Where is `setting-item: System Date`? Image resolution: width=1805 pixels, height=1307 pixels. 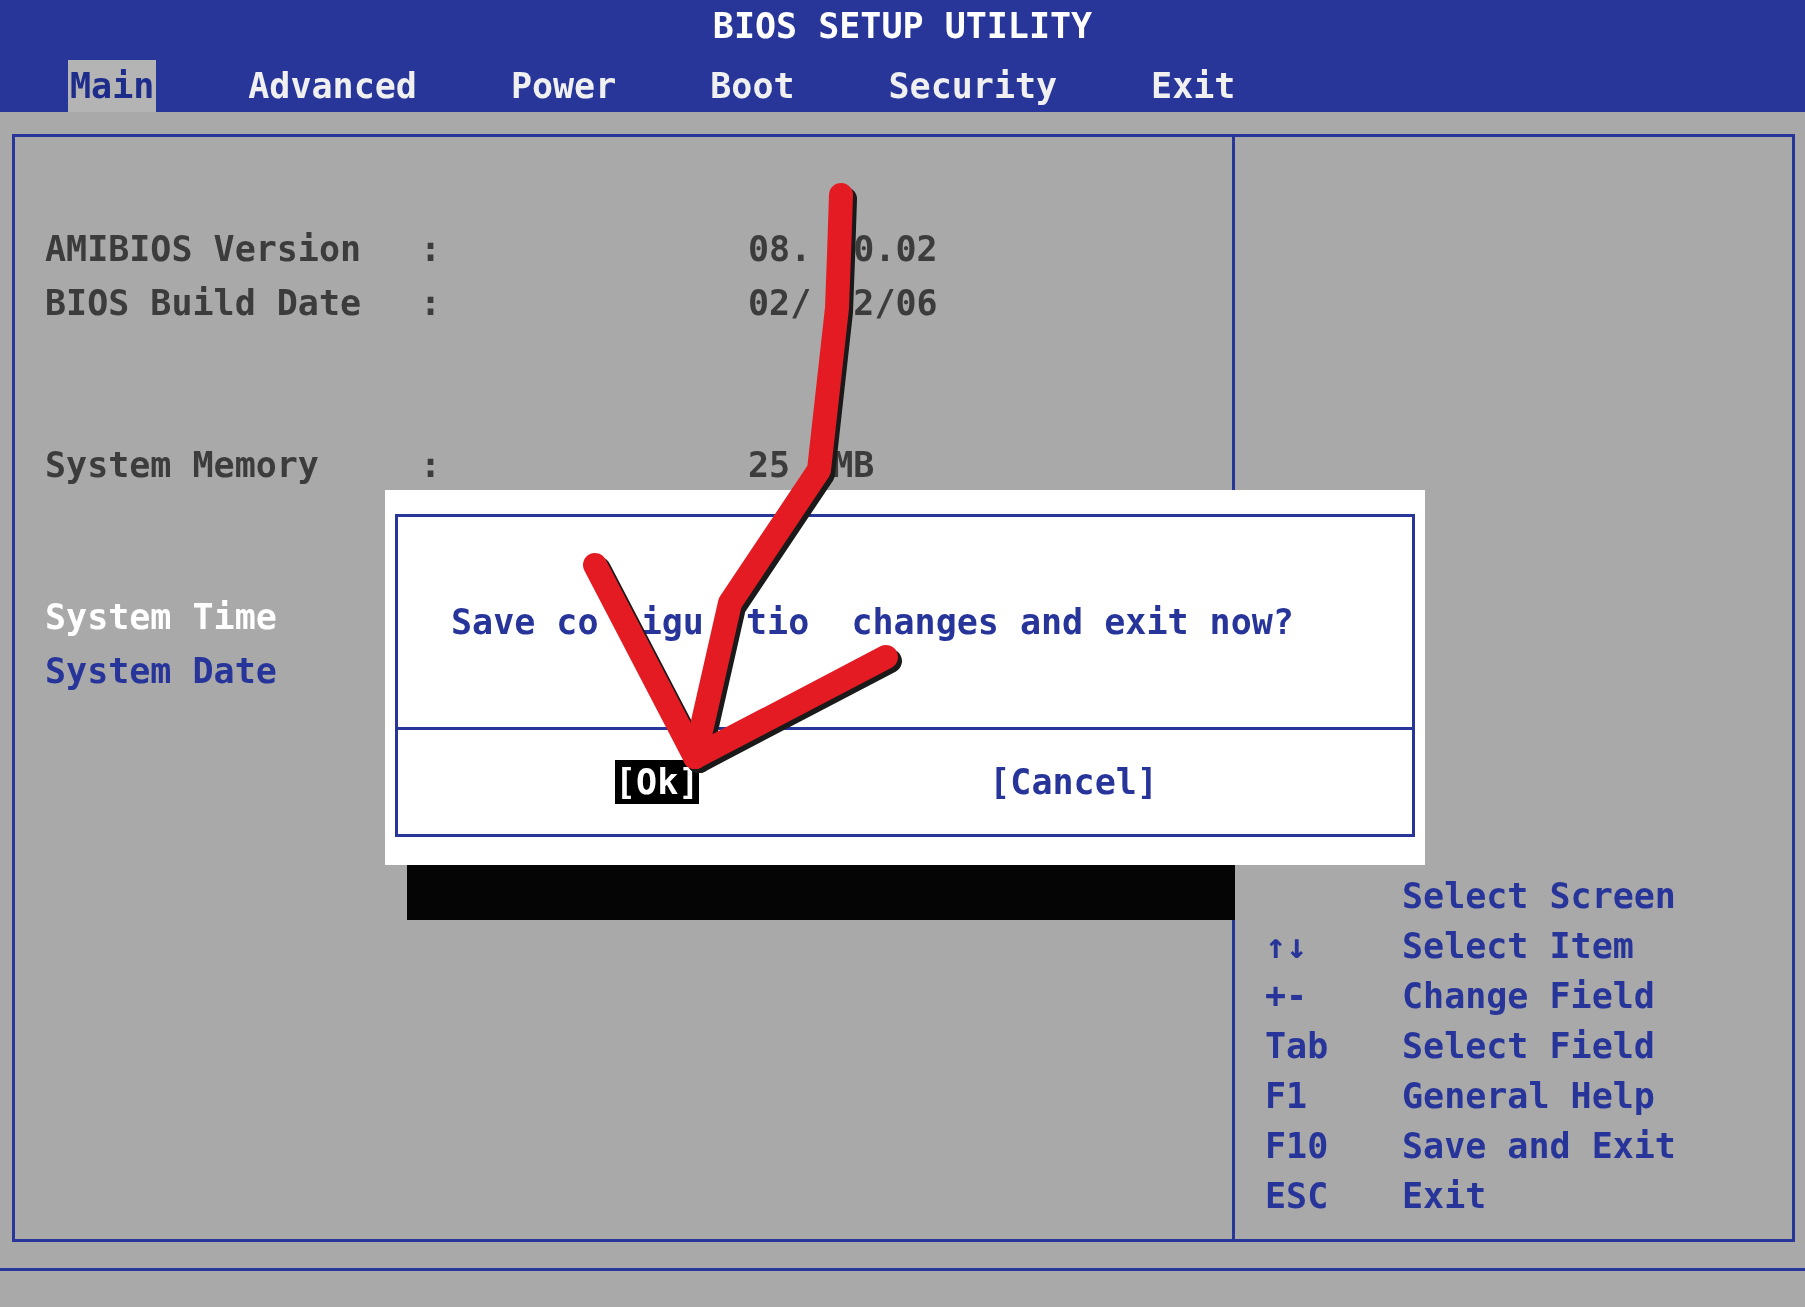 setting-item: System Date is located at coordinates (161, 671).